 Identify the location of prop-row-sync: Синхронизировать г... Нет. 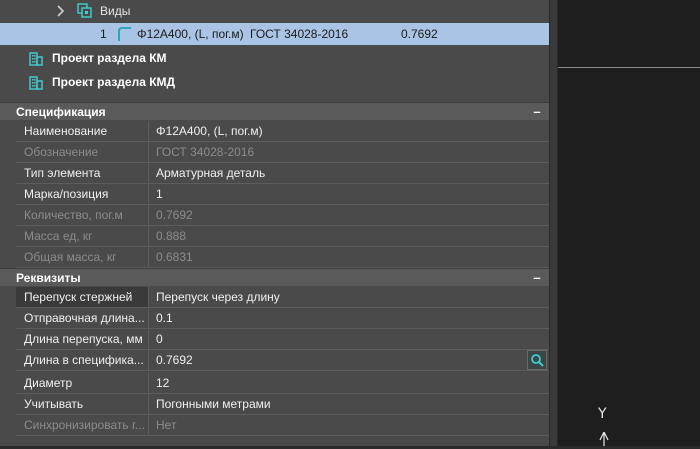
(282, 425).